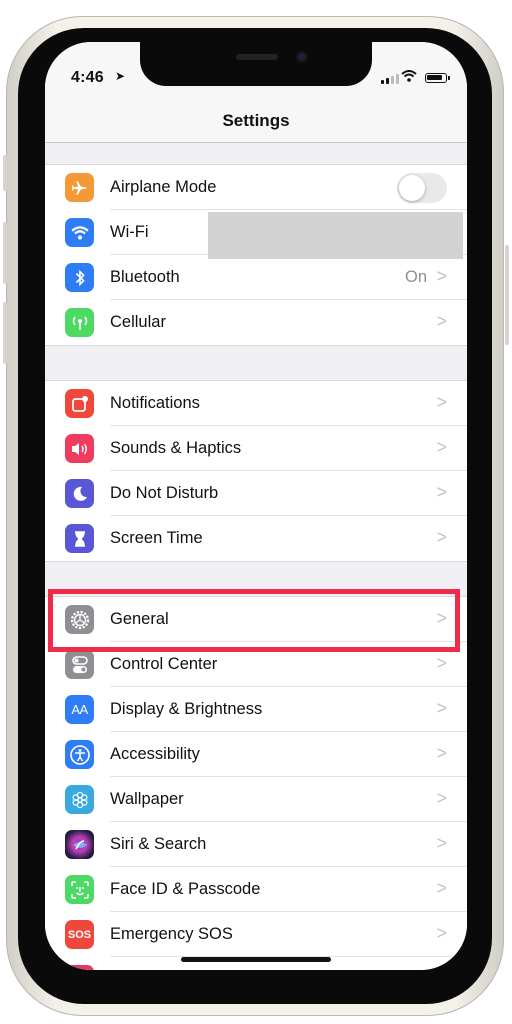 The image size is (512, 1024). I want to click on side-button, so click(507, 295).